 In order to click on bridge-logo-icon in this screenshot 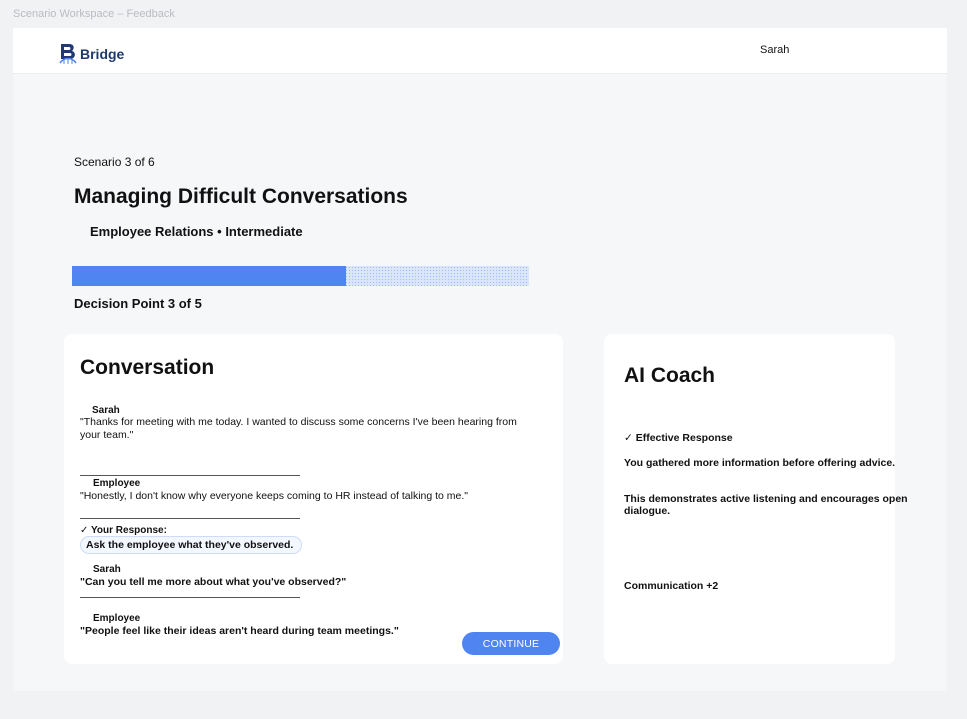, I will do `click(68, 54)`.